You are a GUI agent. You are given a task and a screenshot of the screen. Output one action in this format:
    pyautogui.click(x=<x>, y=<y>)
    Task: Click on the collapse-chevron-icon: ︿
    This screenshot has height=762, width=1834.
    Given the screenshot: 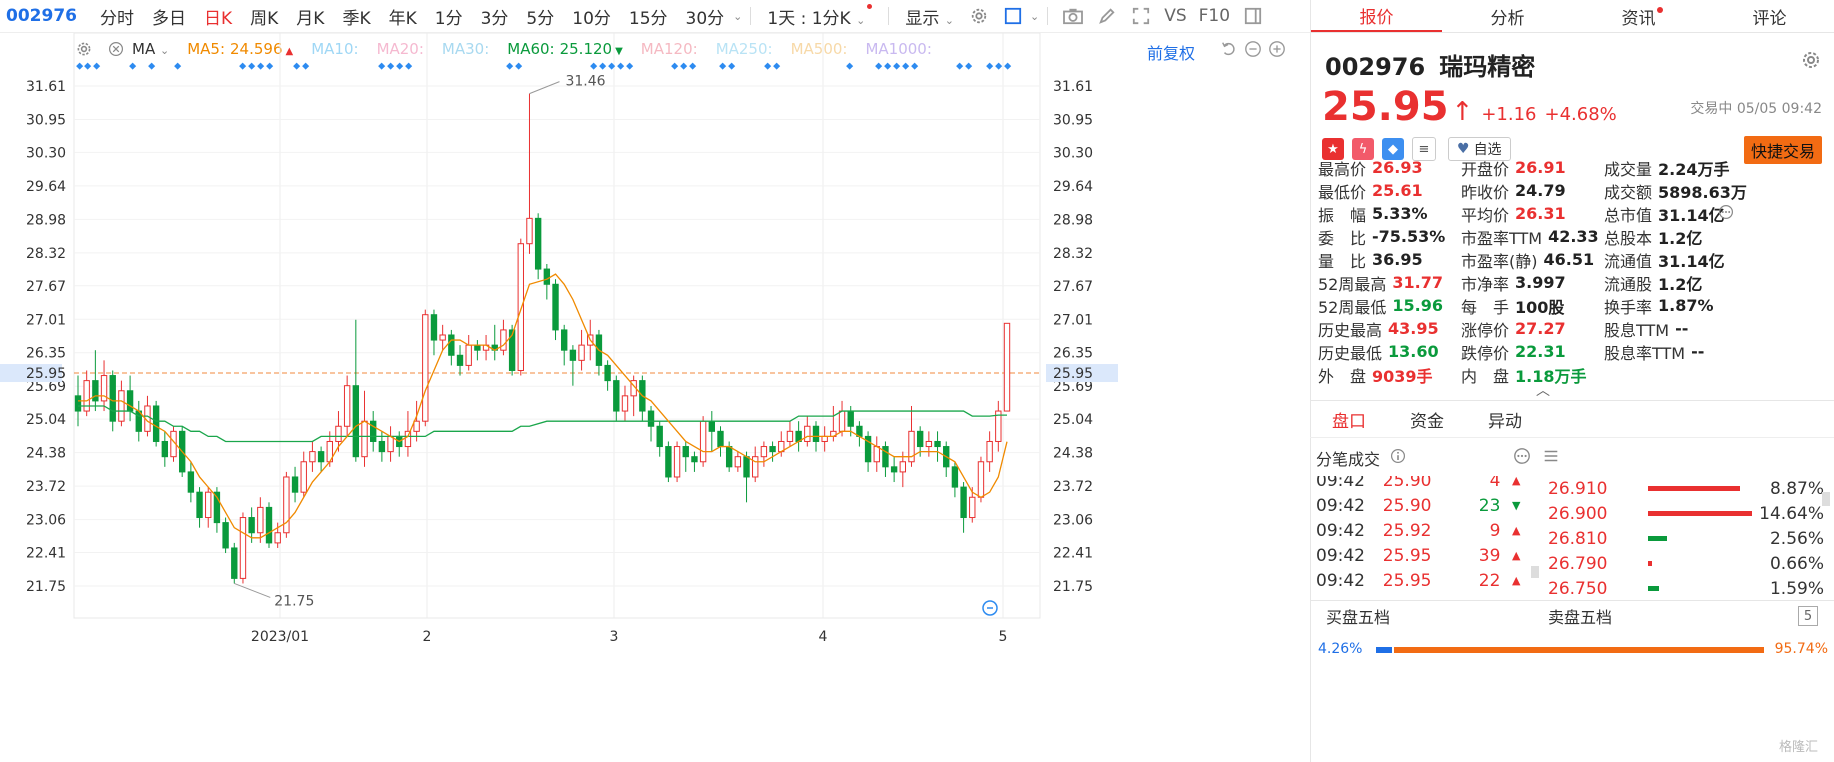 What is the action you would take?
    pyautogui.click(x=1543, y=390)
    